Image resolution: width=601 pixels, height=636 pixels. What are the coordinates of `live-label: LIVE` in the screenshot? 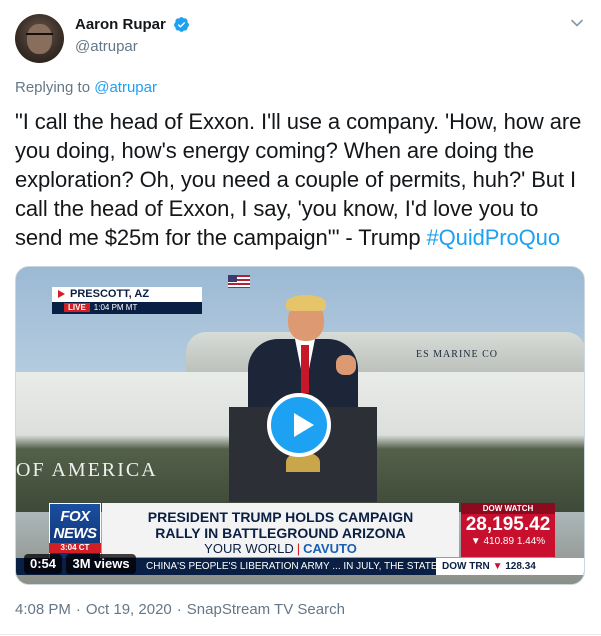 It's located at (77, 307).